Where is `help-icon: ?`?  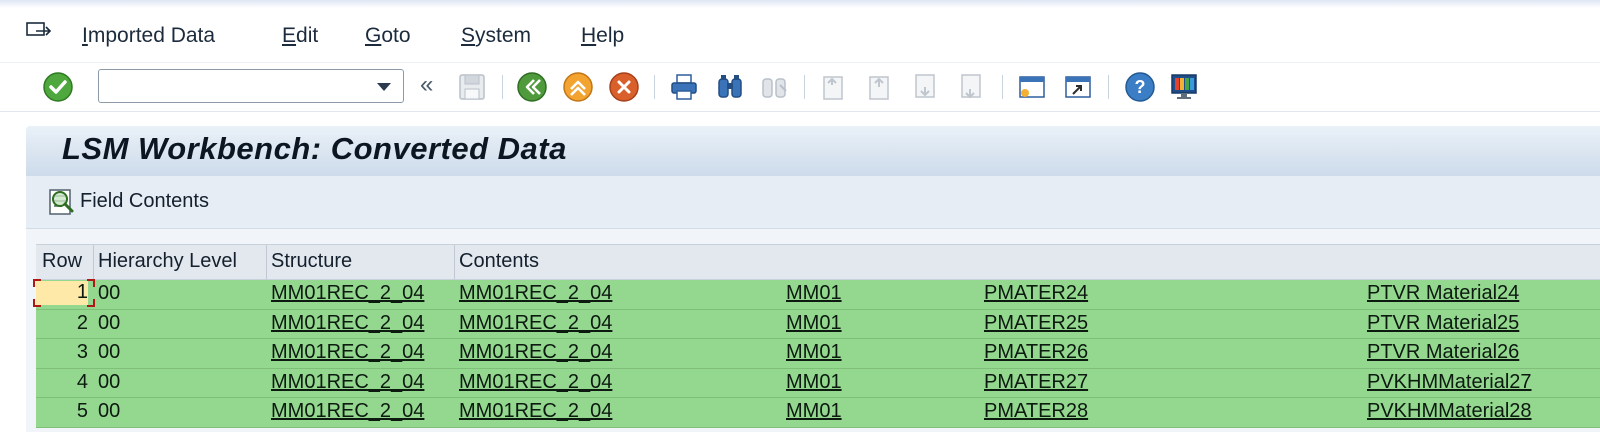
help-icon: ? is located at coordinates (1140, 87).